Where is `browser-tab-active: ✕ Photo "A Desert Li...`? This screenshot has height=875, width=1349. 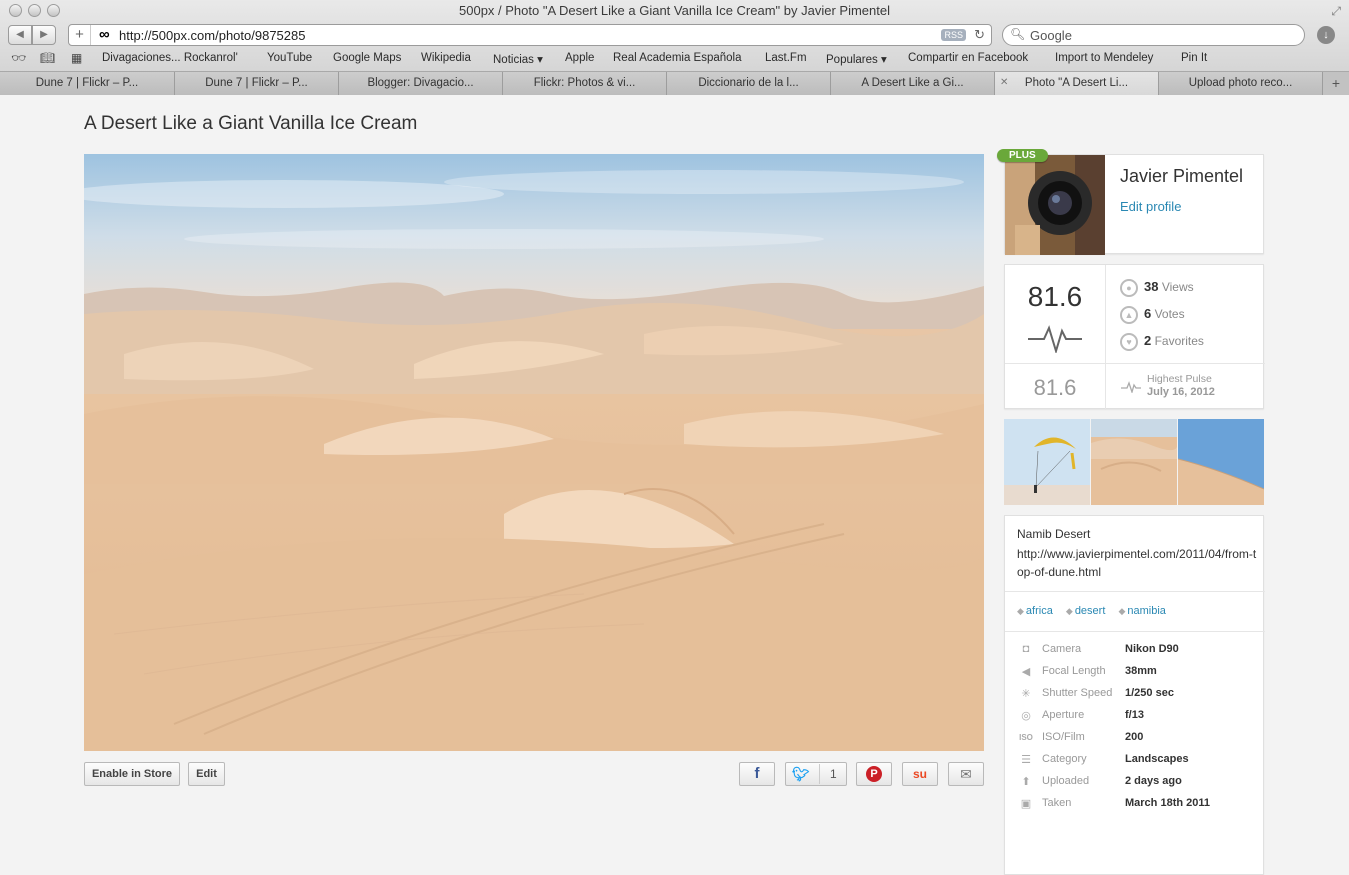 browser-tab-active: ✕ Photo "A Desert Li... is located at coordinates (1077, 83).